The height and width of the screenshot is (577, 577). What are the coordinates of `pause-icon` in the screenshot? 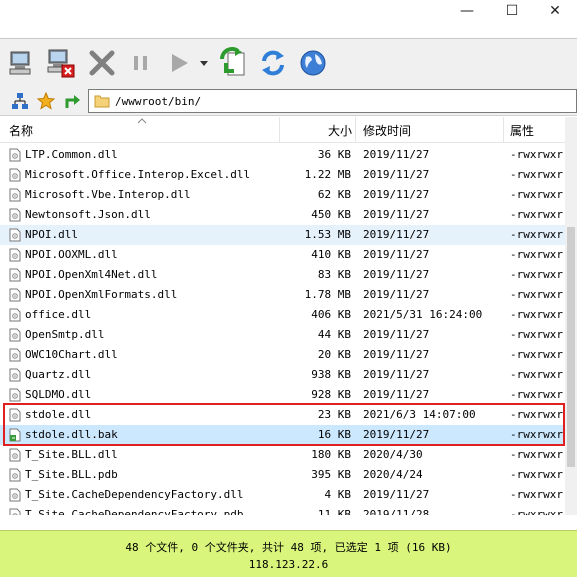 It's located at (140, 63).